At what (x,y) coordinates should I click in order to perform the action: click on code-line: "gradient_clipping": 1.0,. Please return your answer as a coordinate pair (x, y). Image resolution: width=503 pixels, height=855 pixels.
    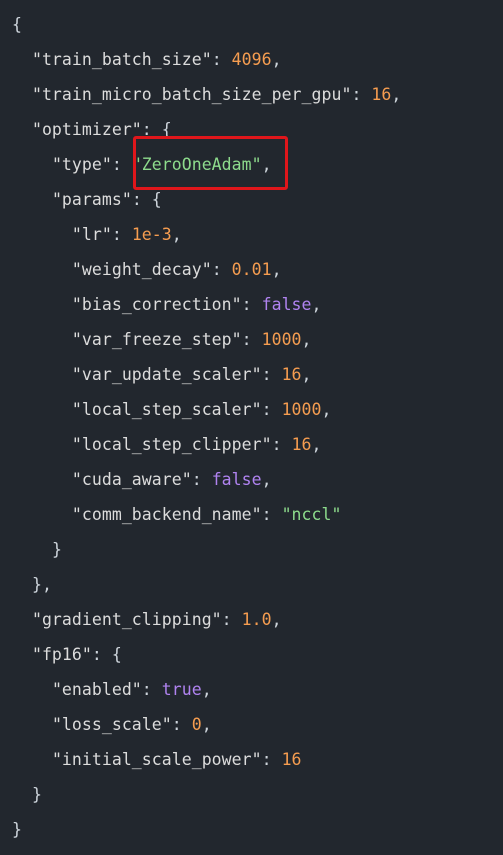
    Looking at the image, I should click on (147, 619).